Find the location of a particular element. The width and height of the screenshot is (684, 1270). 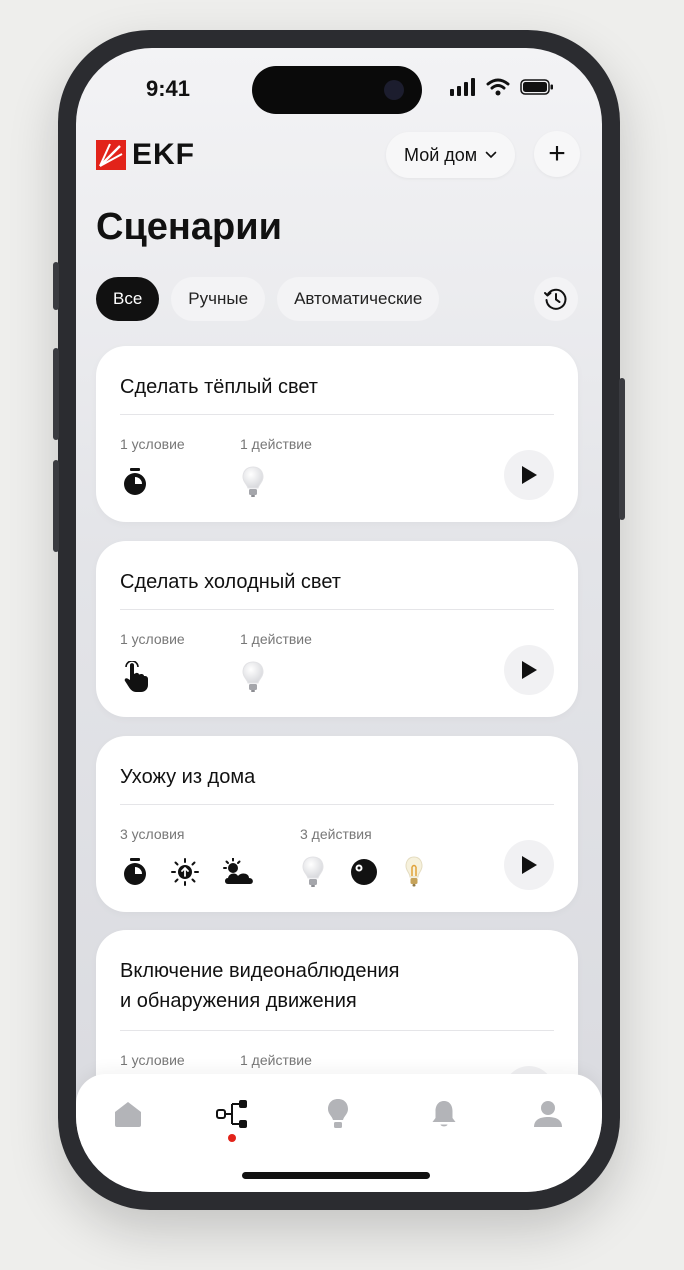

scenario-name: Ухожу из дома is located at coordinates (188, 777).